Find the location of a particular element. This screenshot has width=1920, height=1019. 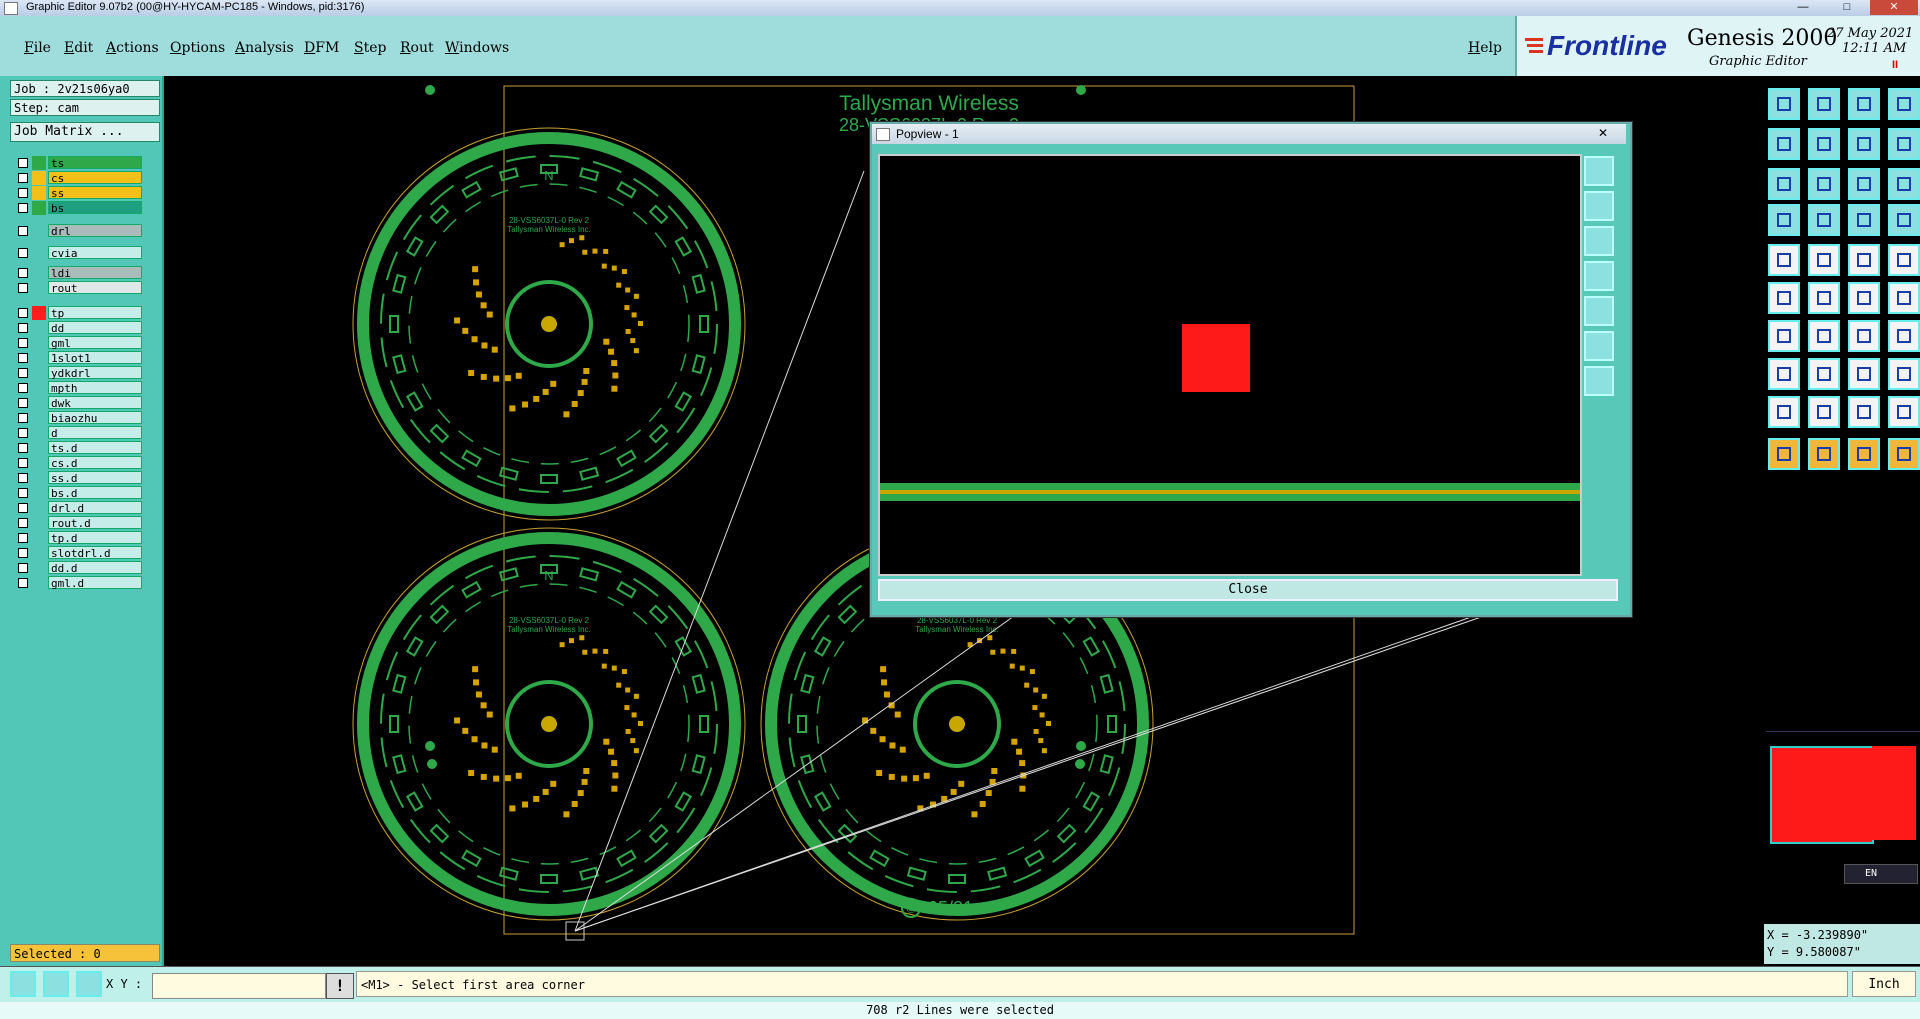

line-sel-icon is located at coordinates (1824, 374).